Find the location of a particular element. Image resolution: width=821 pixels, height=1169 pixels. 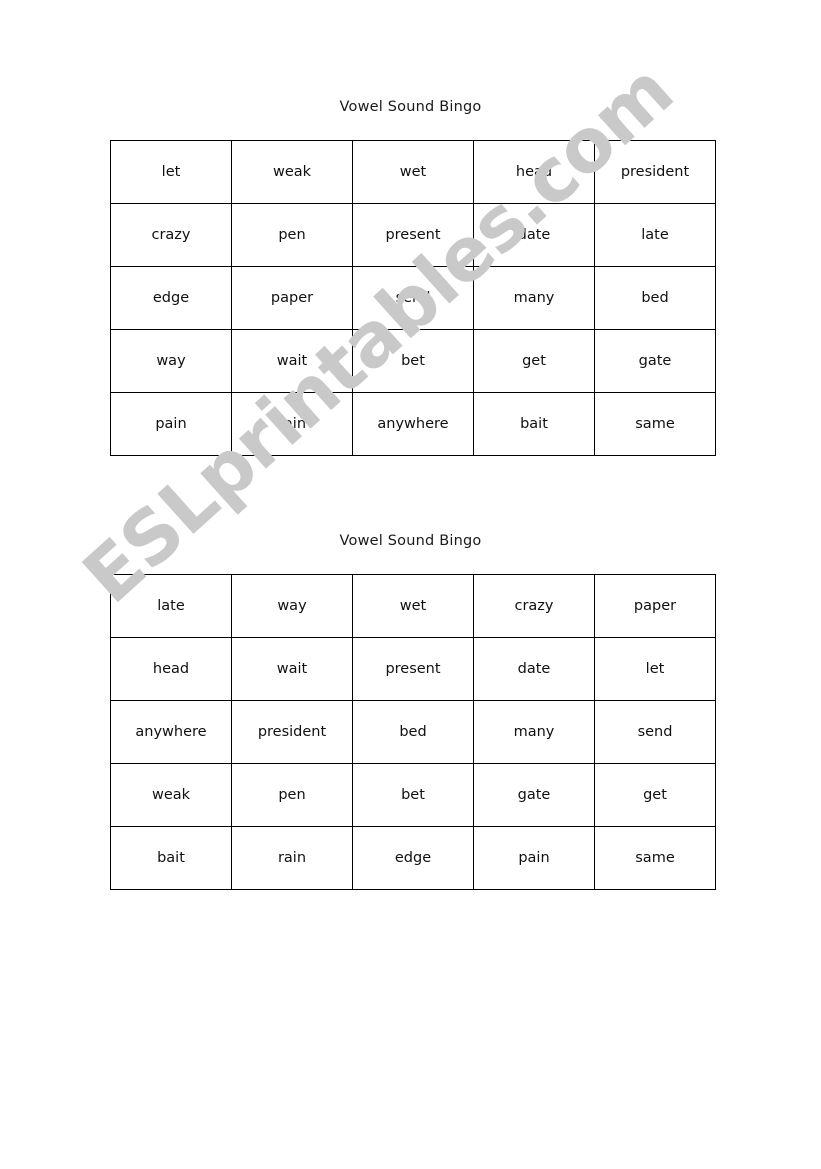

card-1-title: Vowel Sound Bingo is located at coordinates (410, 107).